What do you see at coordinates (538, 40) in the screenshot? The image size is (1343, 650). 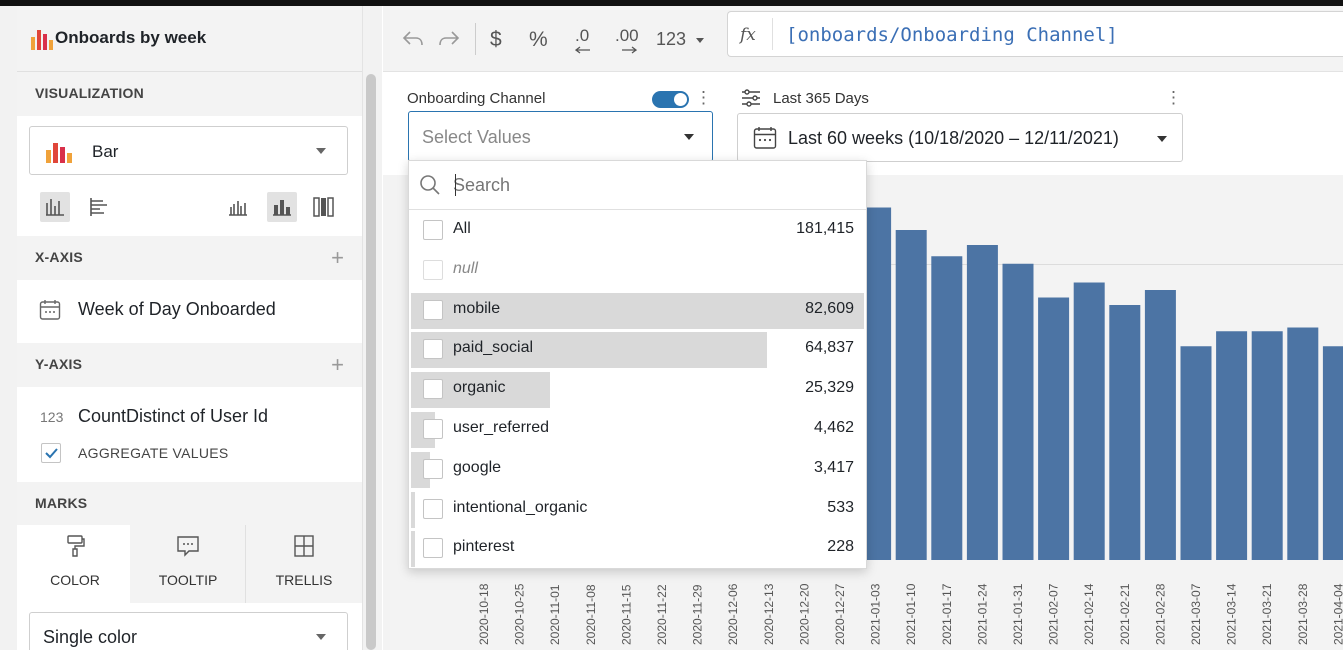 I see `percent-format-button: %` at bounding box center [538, 40].